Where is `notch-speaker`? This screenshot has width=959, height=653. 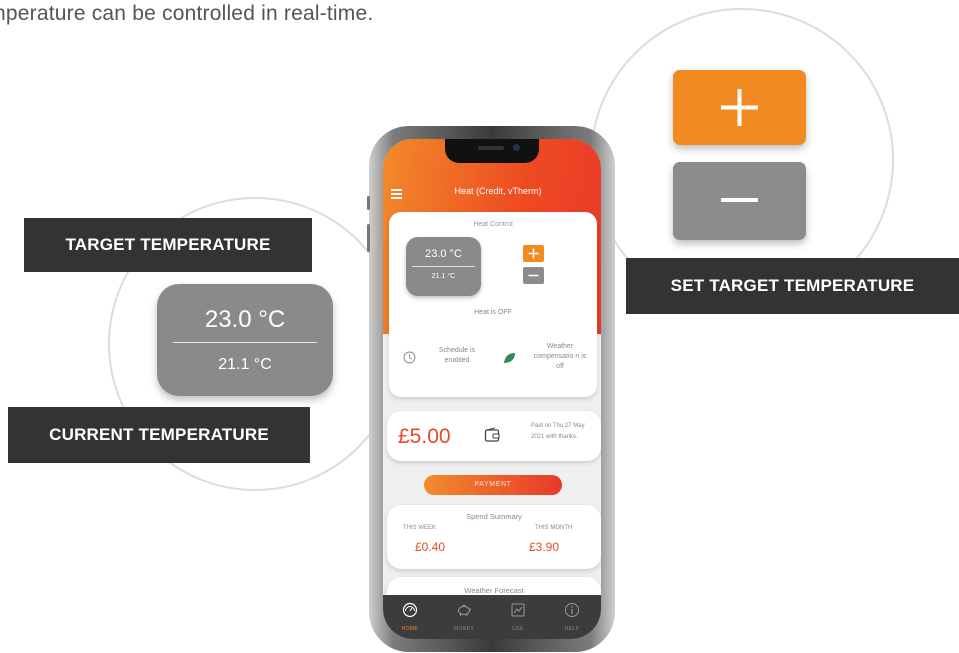
notch-speaker is located at coordinates (491, 148).